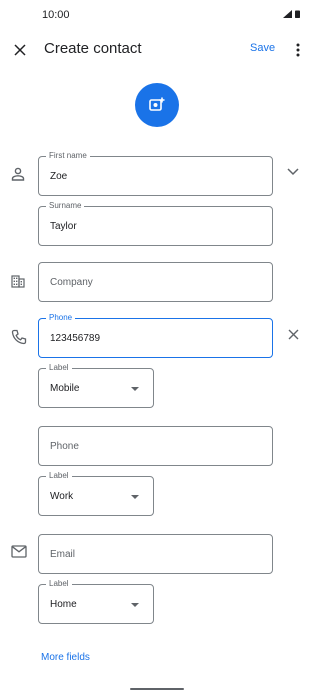  What do you see at coordinates (155, 223) in the screenshot?
I see `surname-field: Surname Taylor` at bounding box center [155, 223].